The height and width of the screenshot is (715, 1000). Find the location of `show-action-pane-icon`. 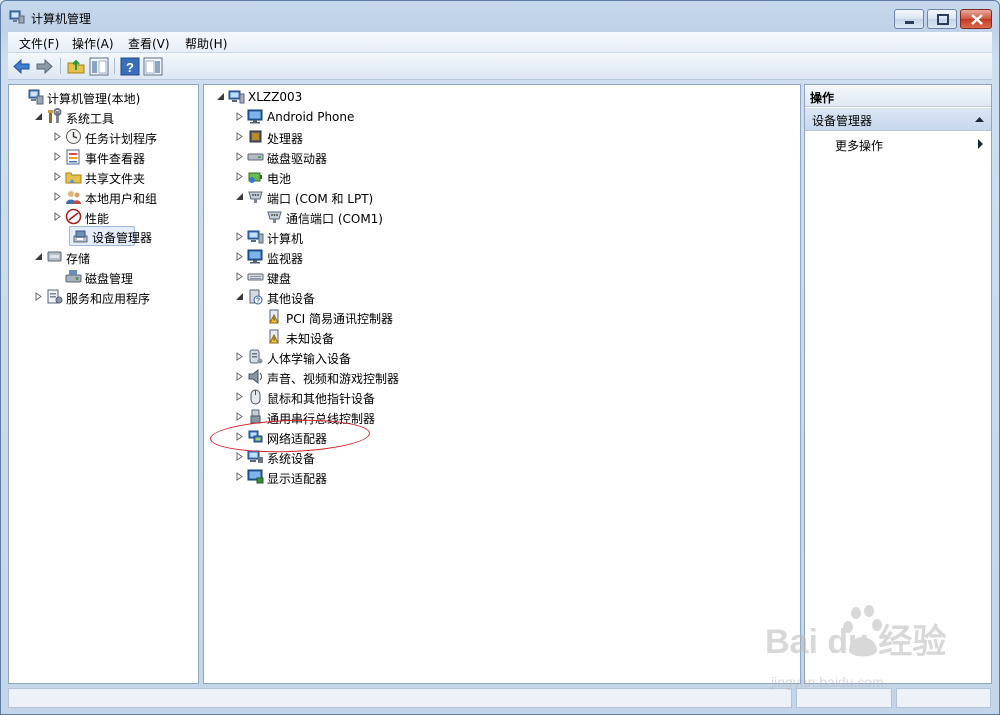

show-action-pane-icon is located at coordinates (153, 66).